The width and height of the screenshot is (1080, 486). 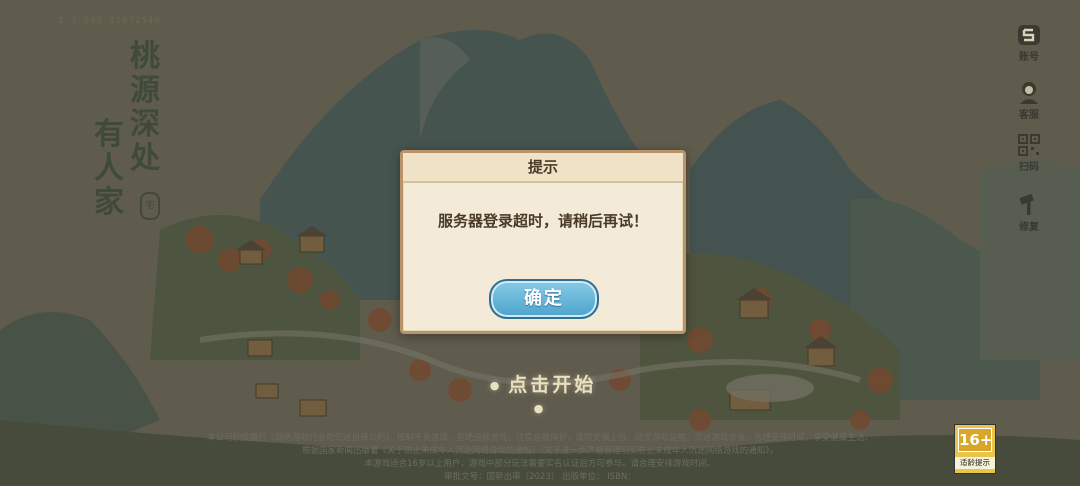 I want to click on qr-scan-icon, so click(x=1029, y=145).